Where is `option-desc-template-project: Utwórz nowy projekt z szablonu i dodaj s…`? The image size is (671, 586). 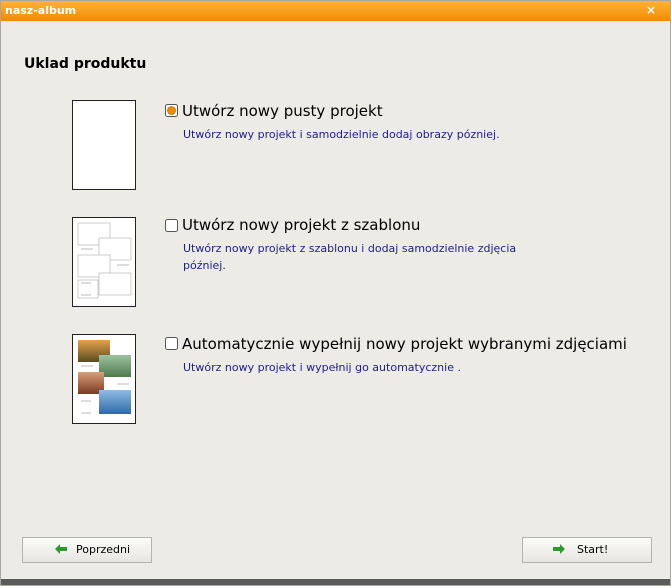 option-desc-template-project: Utwórz nowy projekt z szablonu i dodaj s… is located at coordinates (350, 257).